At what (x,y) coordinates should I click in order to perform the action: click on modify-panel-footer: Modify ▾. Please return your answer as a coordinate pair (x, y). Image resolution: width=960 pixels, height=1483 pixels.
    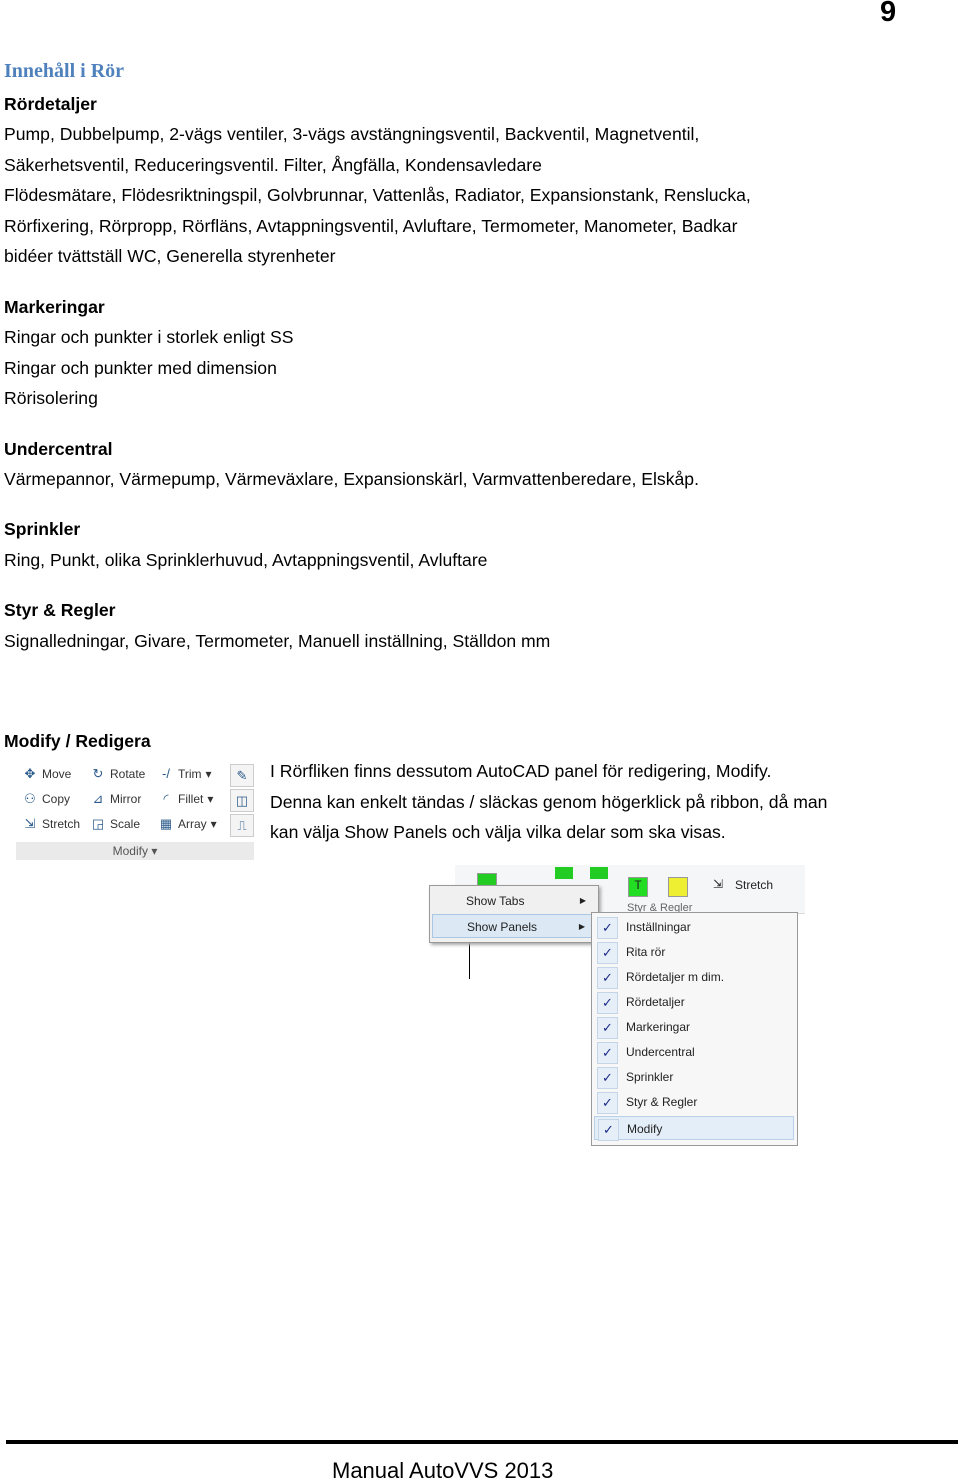
    Looking at the image, I should click on (135, 851).